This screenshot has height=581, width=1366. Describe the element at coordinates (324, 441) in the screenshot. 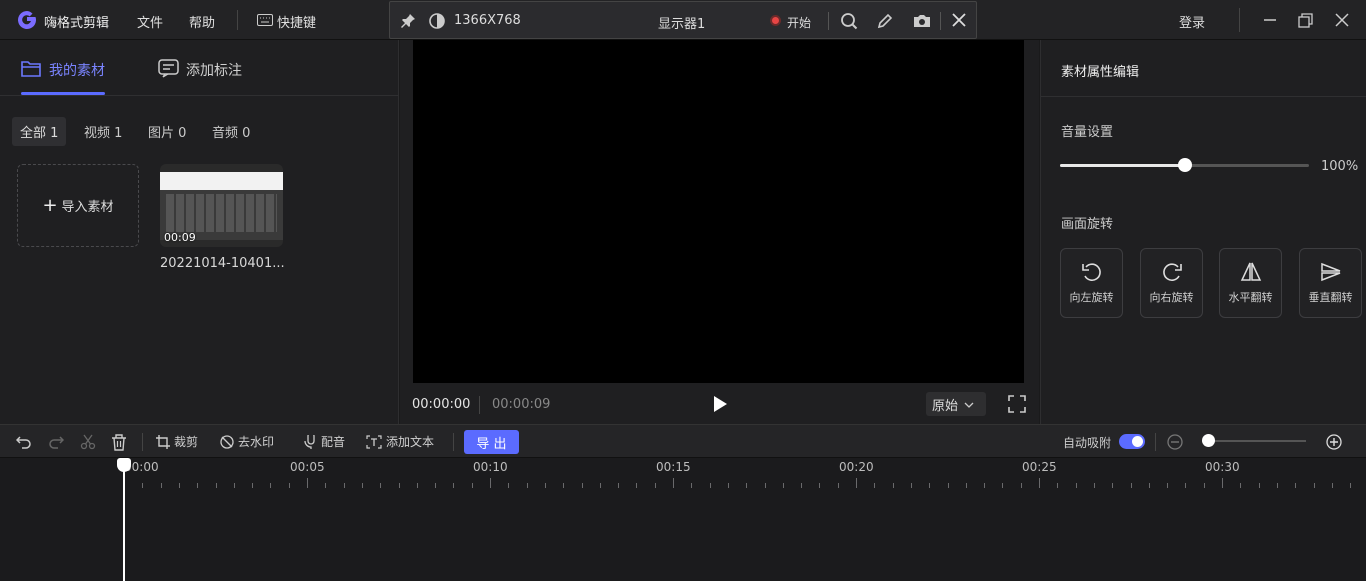

I see `dub-button: 配音` at that location.